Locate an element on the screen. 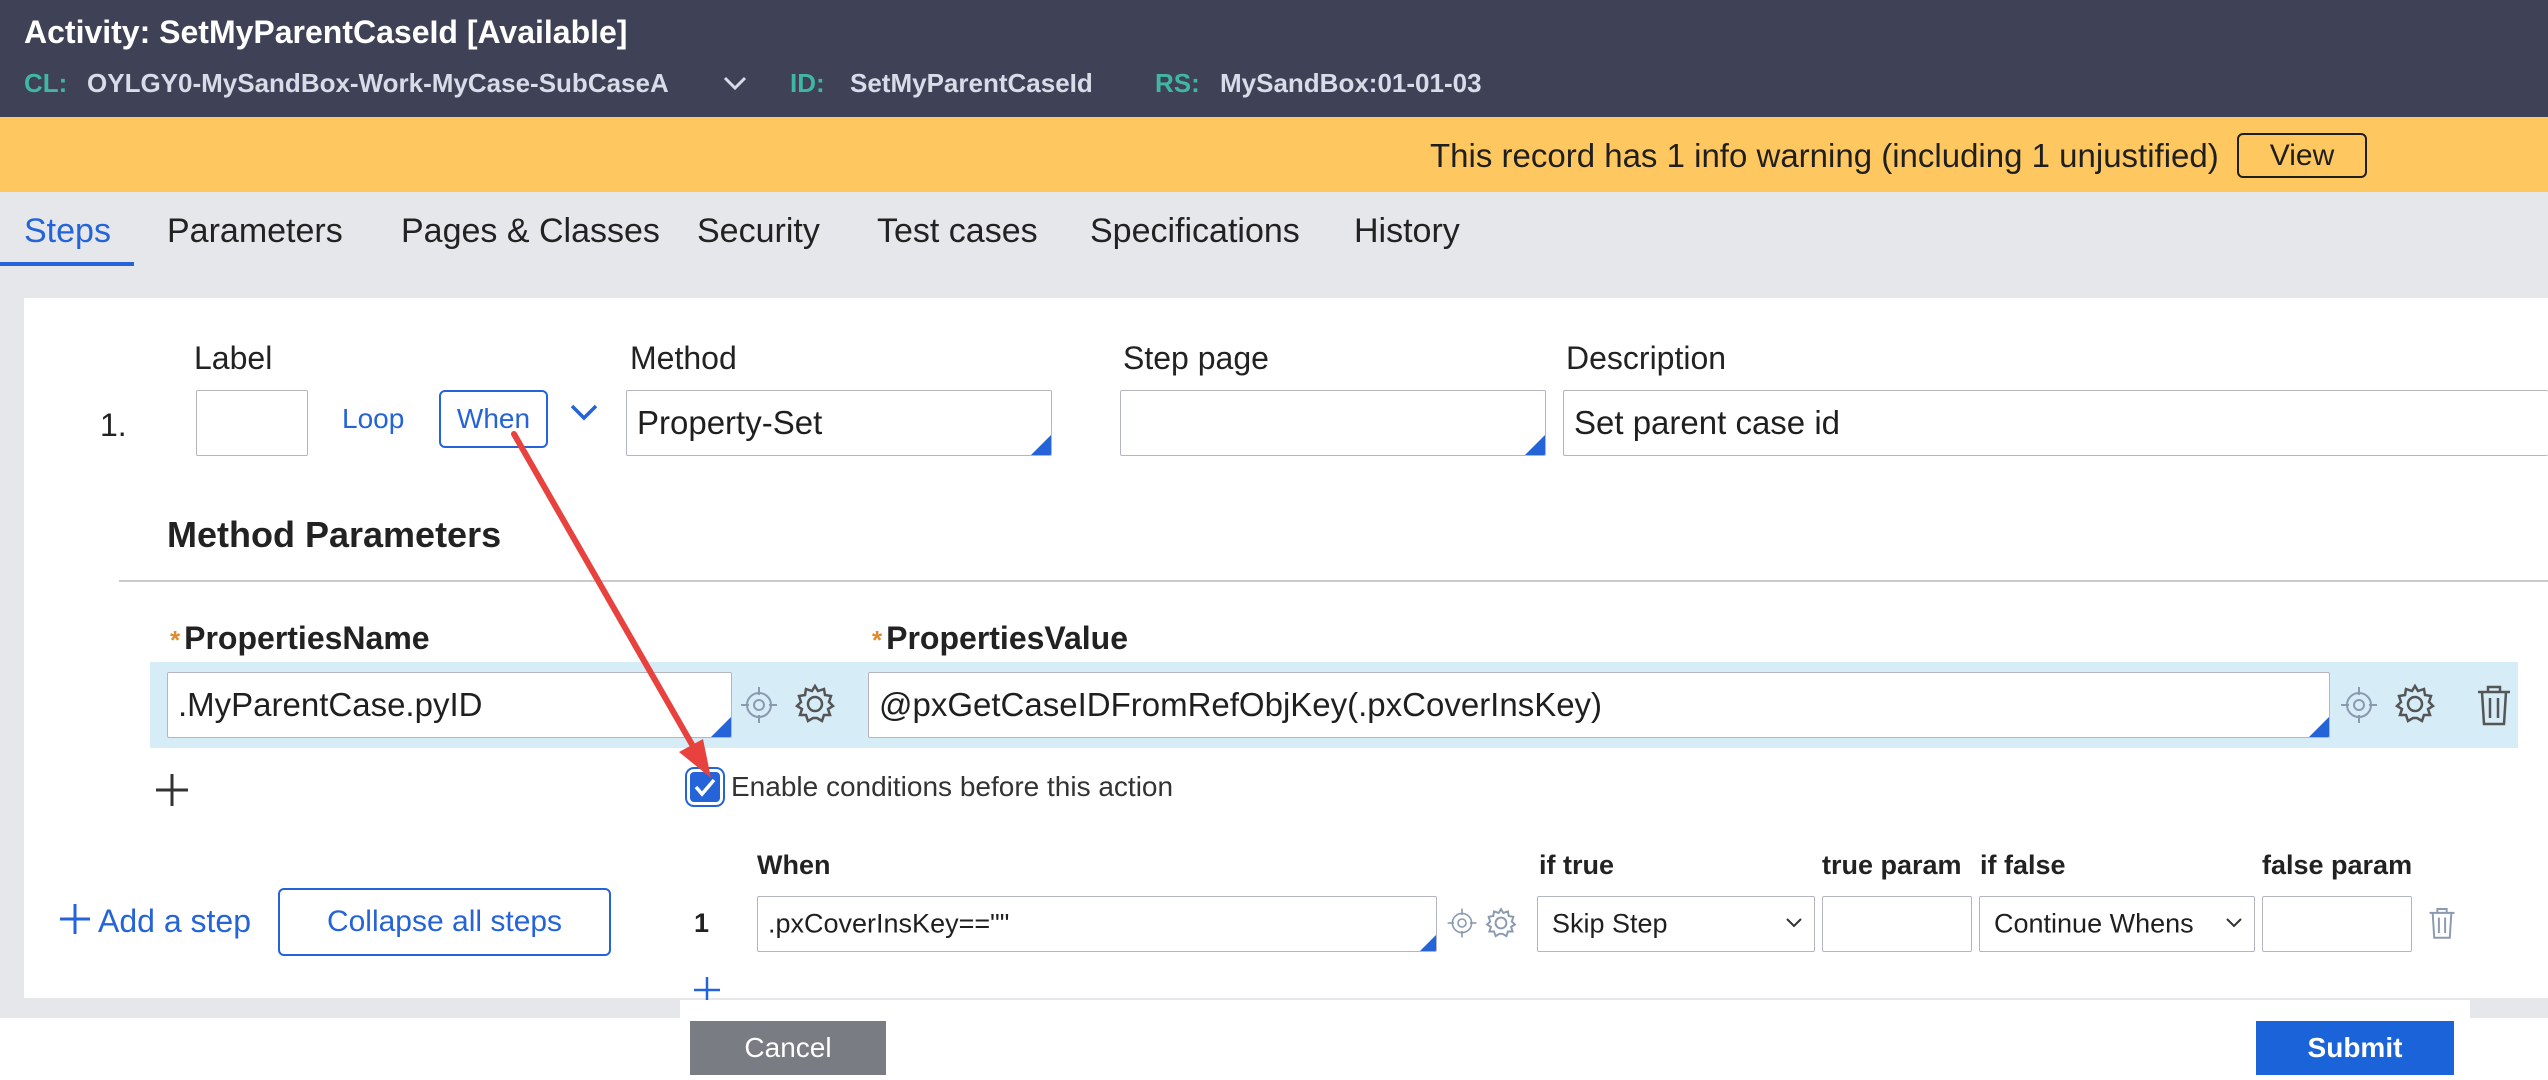 The image size is (2548, 1080). expand-step-chevron-down-icon is located at coordinates (584, 412).